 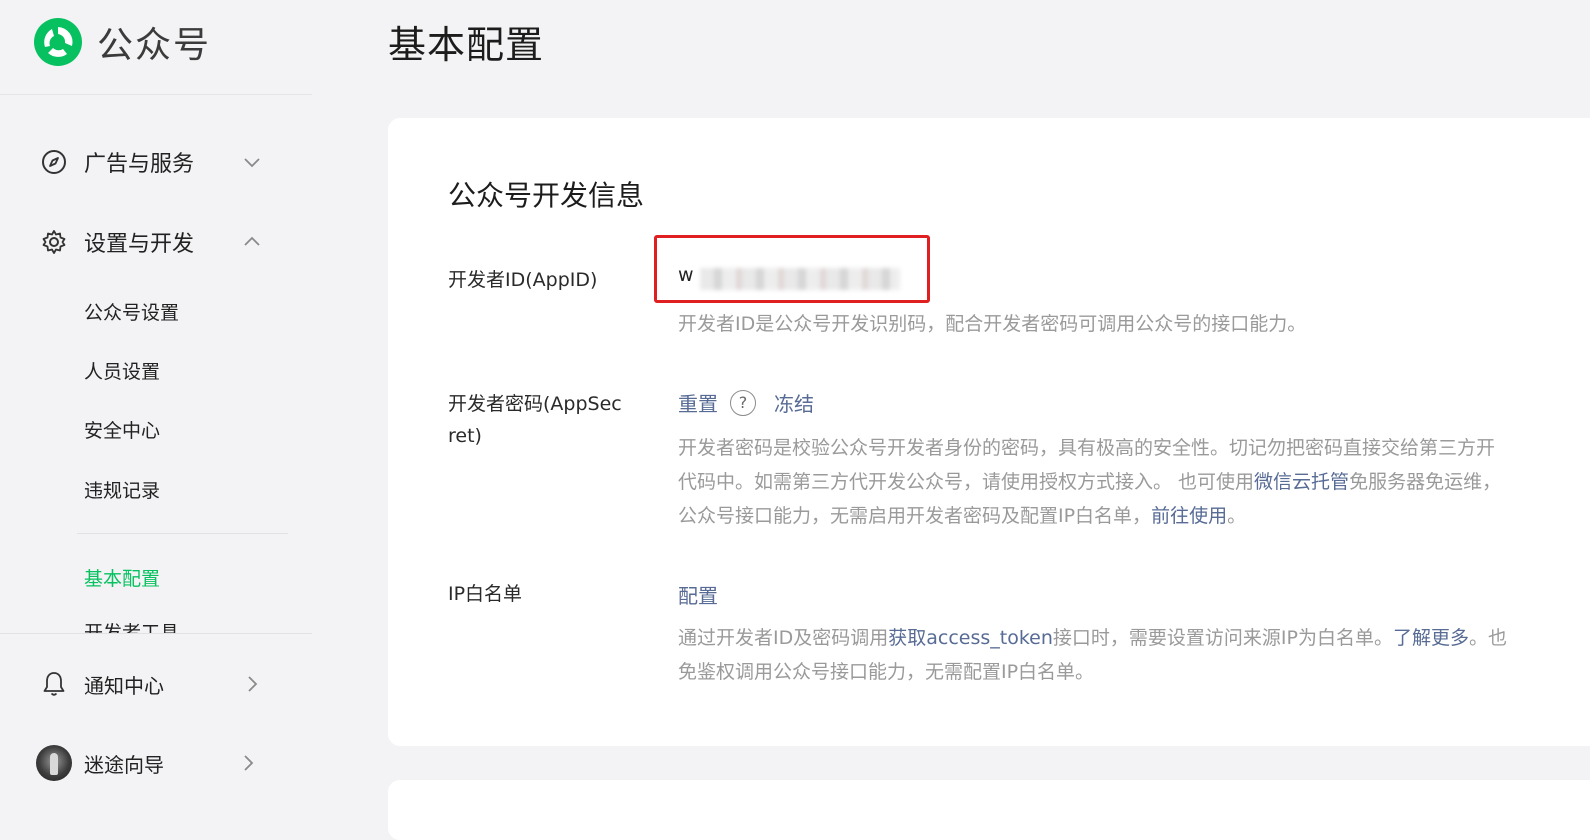 What do you see at coordinates (966, 482) in the screenshot?
I see `desc-text: 代码中。如需第三方代开发公众号，请使用授权方式接入。 也可使用` at bounding box center [966, 482].